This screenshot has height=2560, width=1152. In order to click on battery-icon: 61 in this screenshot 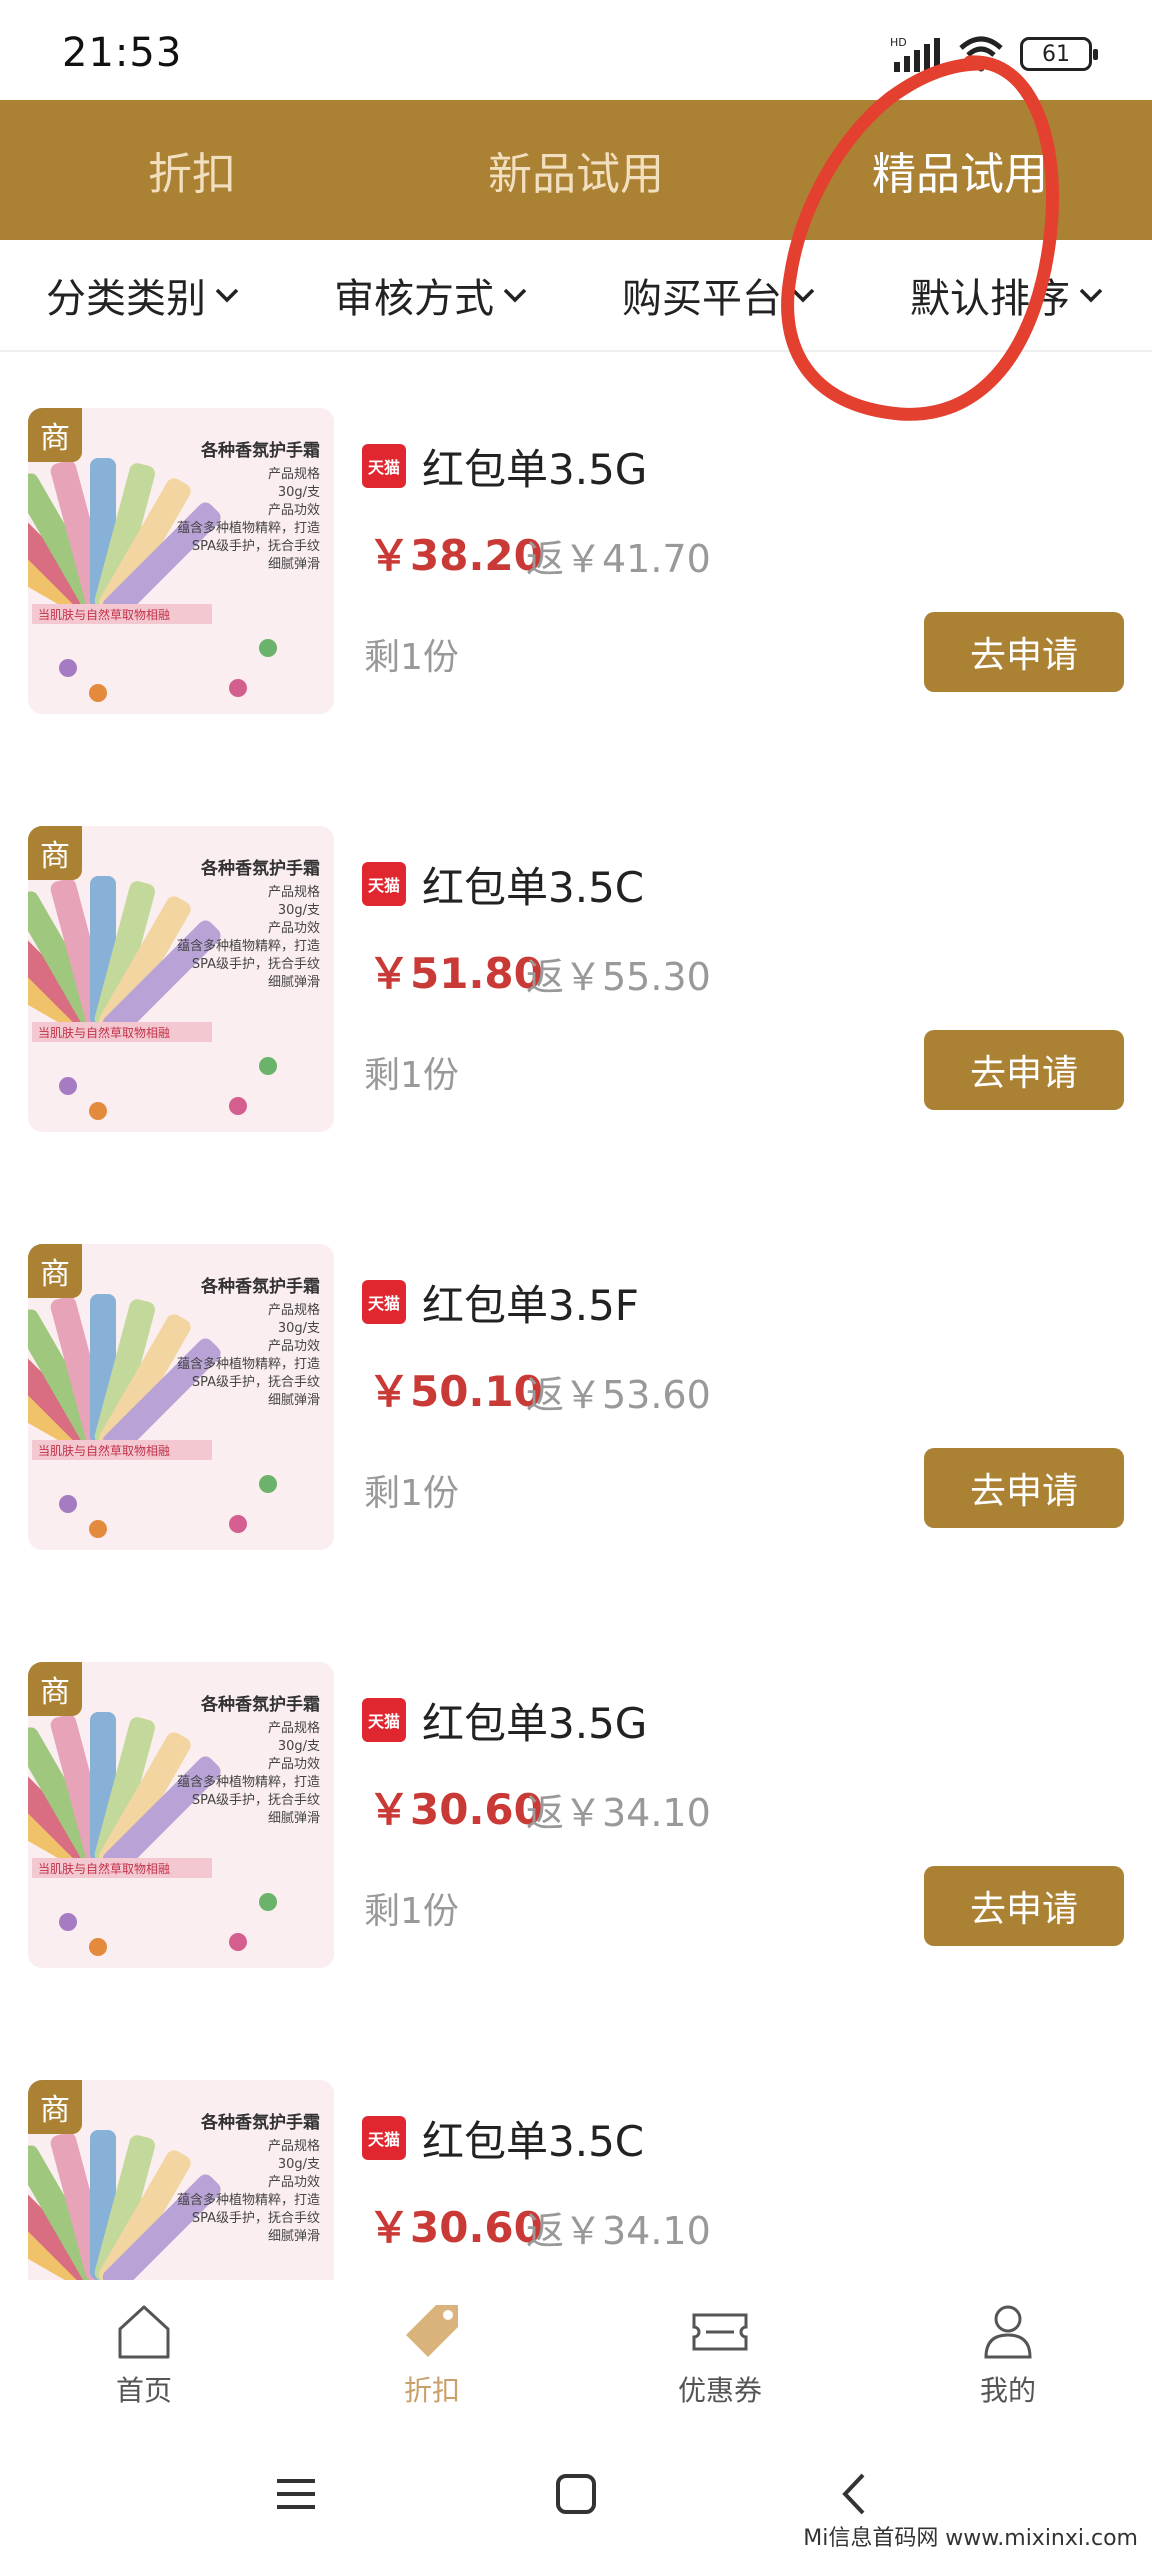, I will do `click(1059, 54)`.